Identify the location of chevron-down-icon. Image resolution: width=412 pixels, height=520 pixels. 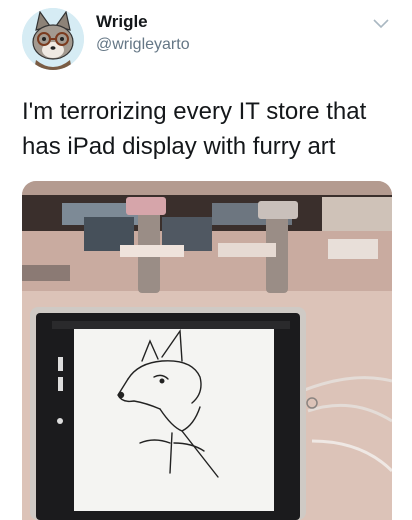
(381, 24).